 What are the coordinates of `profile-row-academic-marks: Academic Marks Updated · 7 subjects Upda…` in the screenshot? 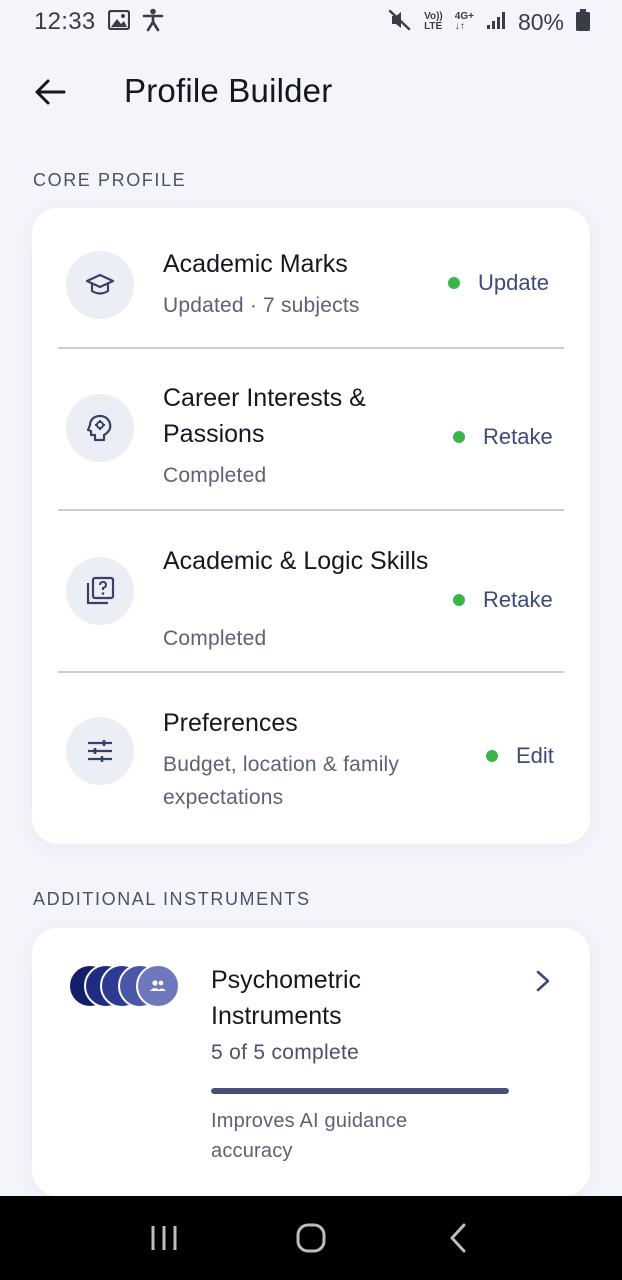 It's located at (311, 277).